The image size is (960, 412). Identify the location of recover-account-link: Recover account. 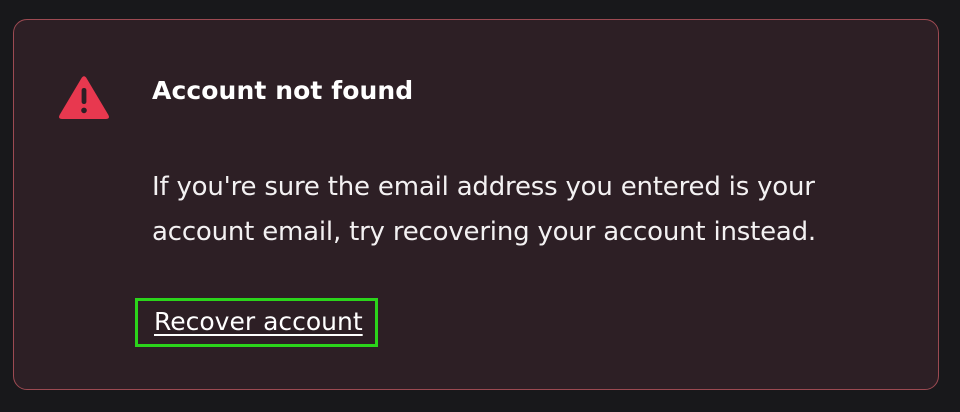
(256, 322).